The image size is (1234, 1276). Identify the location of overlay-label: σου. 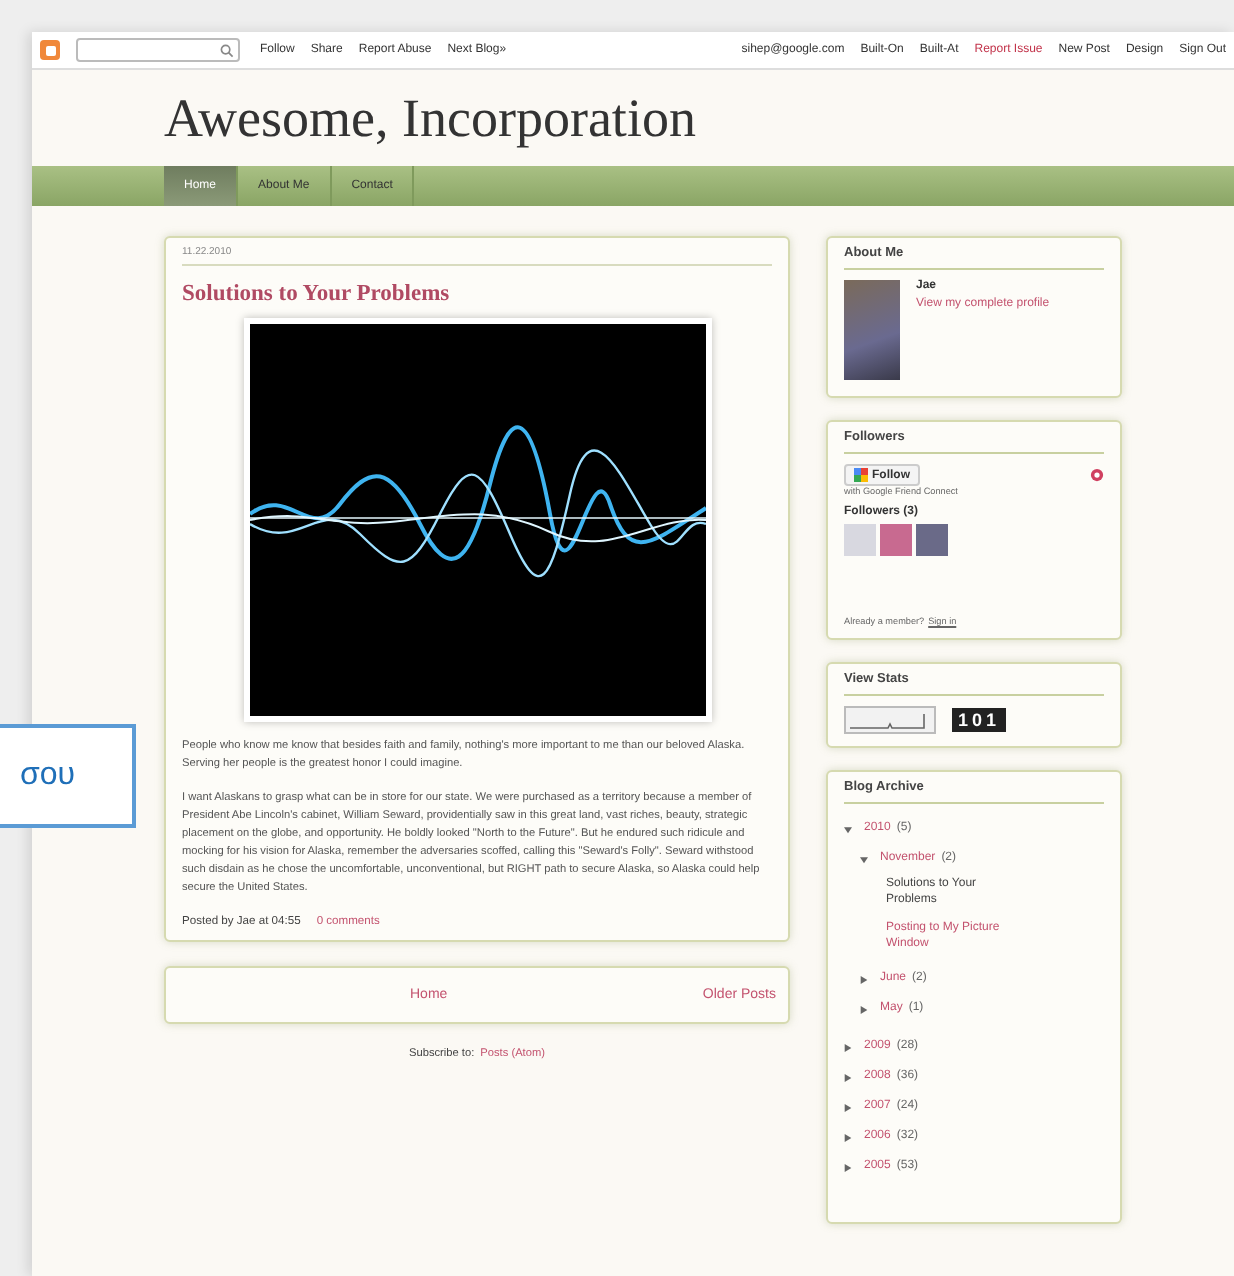
(68, 776).